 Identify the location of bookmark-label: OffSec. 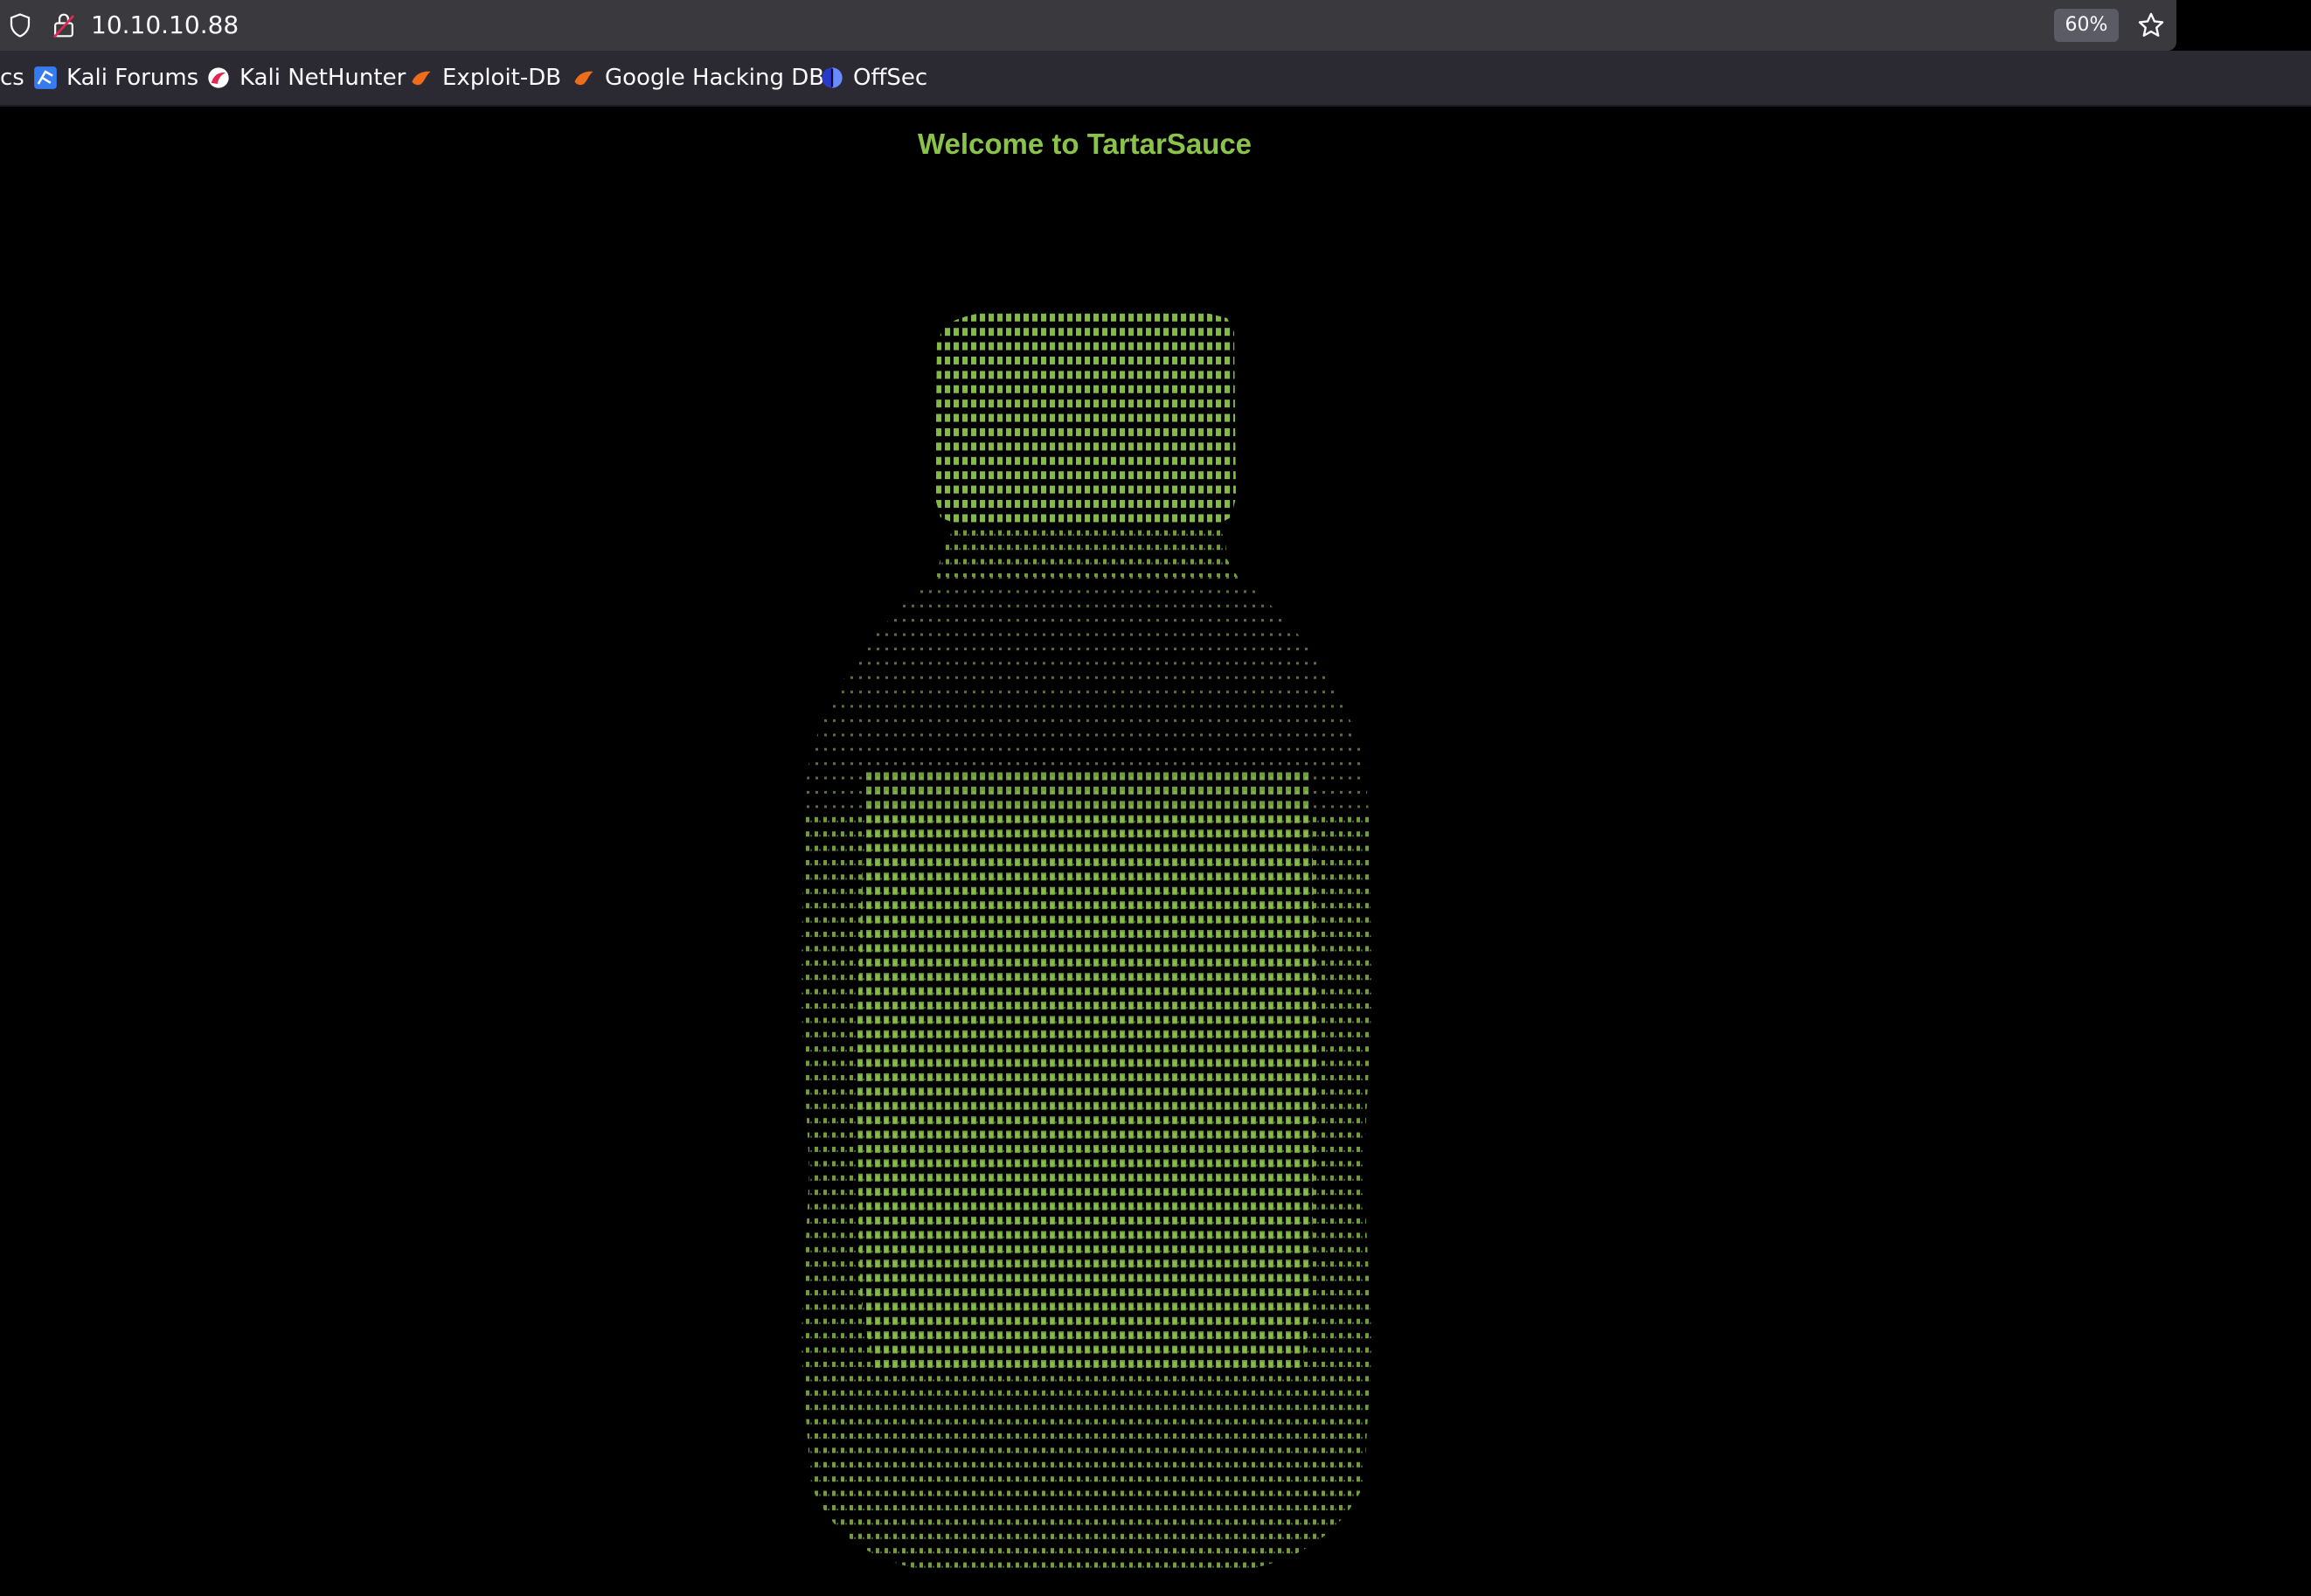
(890, 78).